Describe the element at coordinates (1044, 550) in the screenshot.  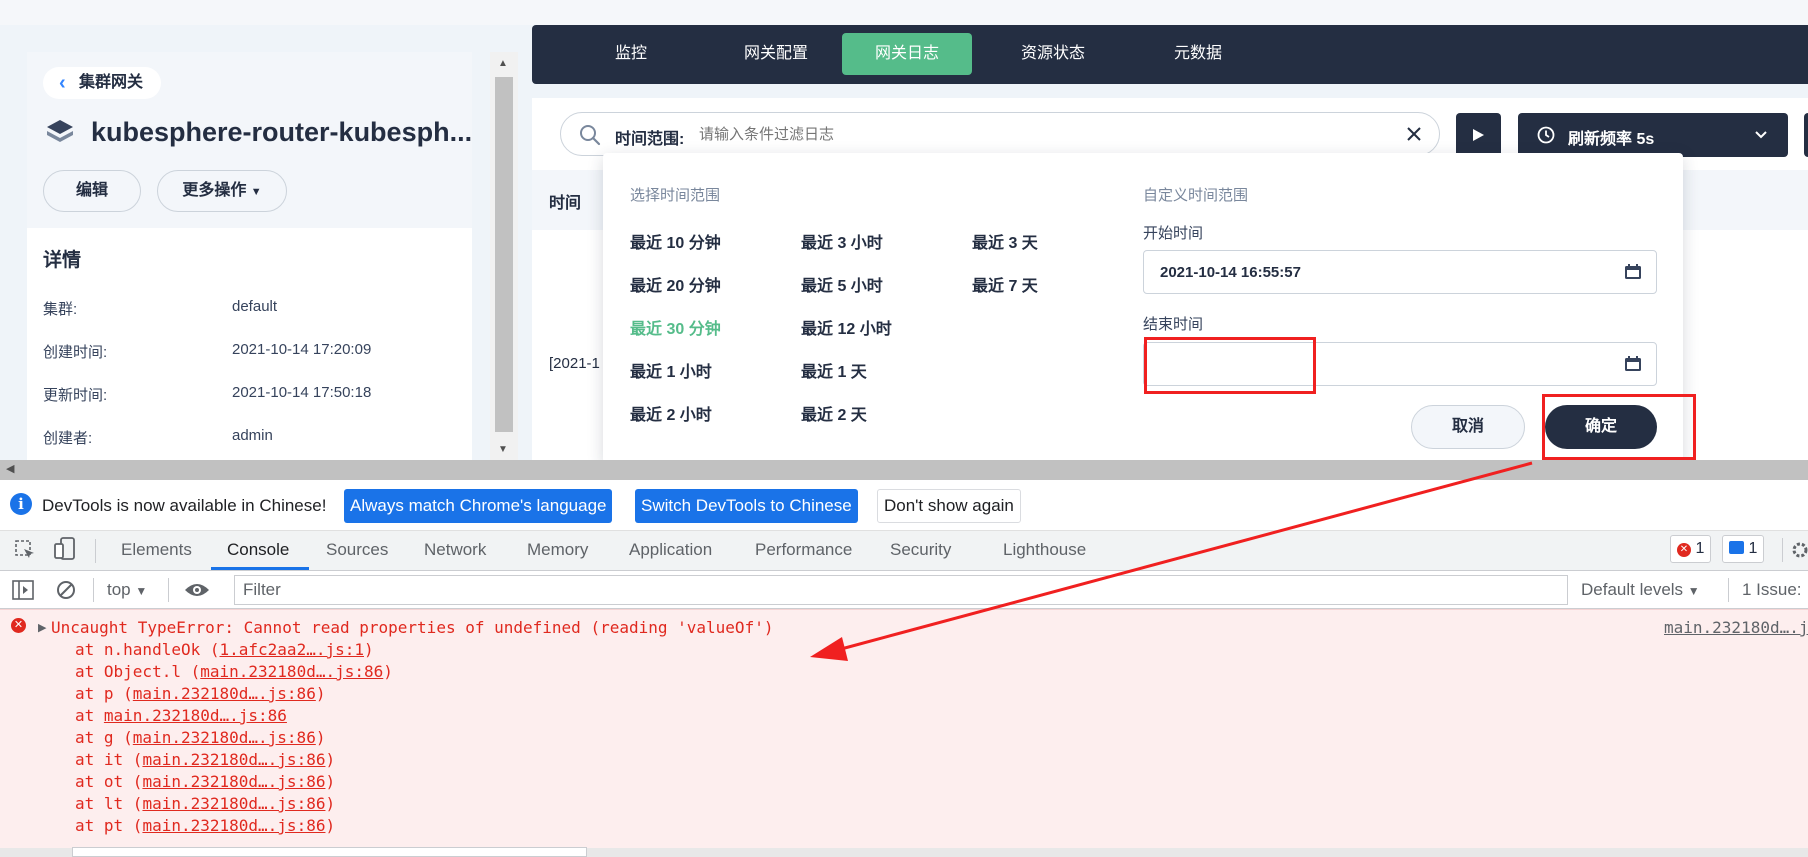
I see `tab-lighthouse: Lighthouse` at that location.